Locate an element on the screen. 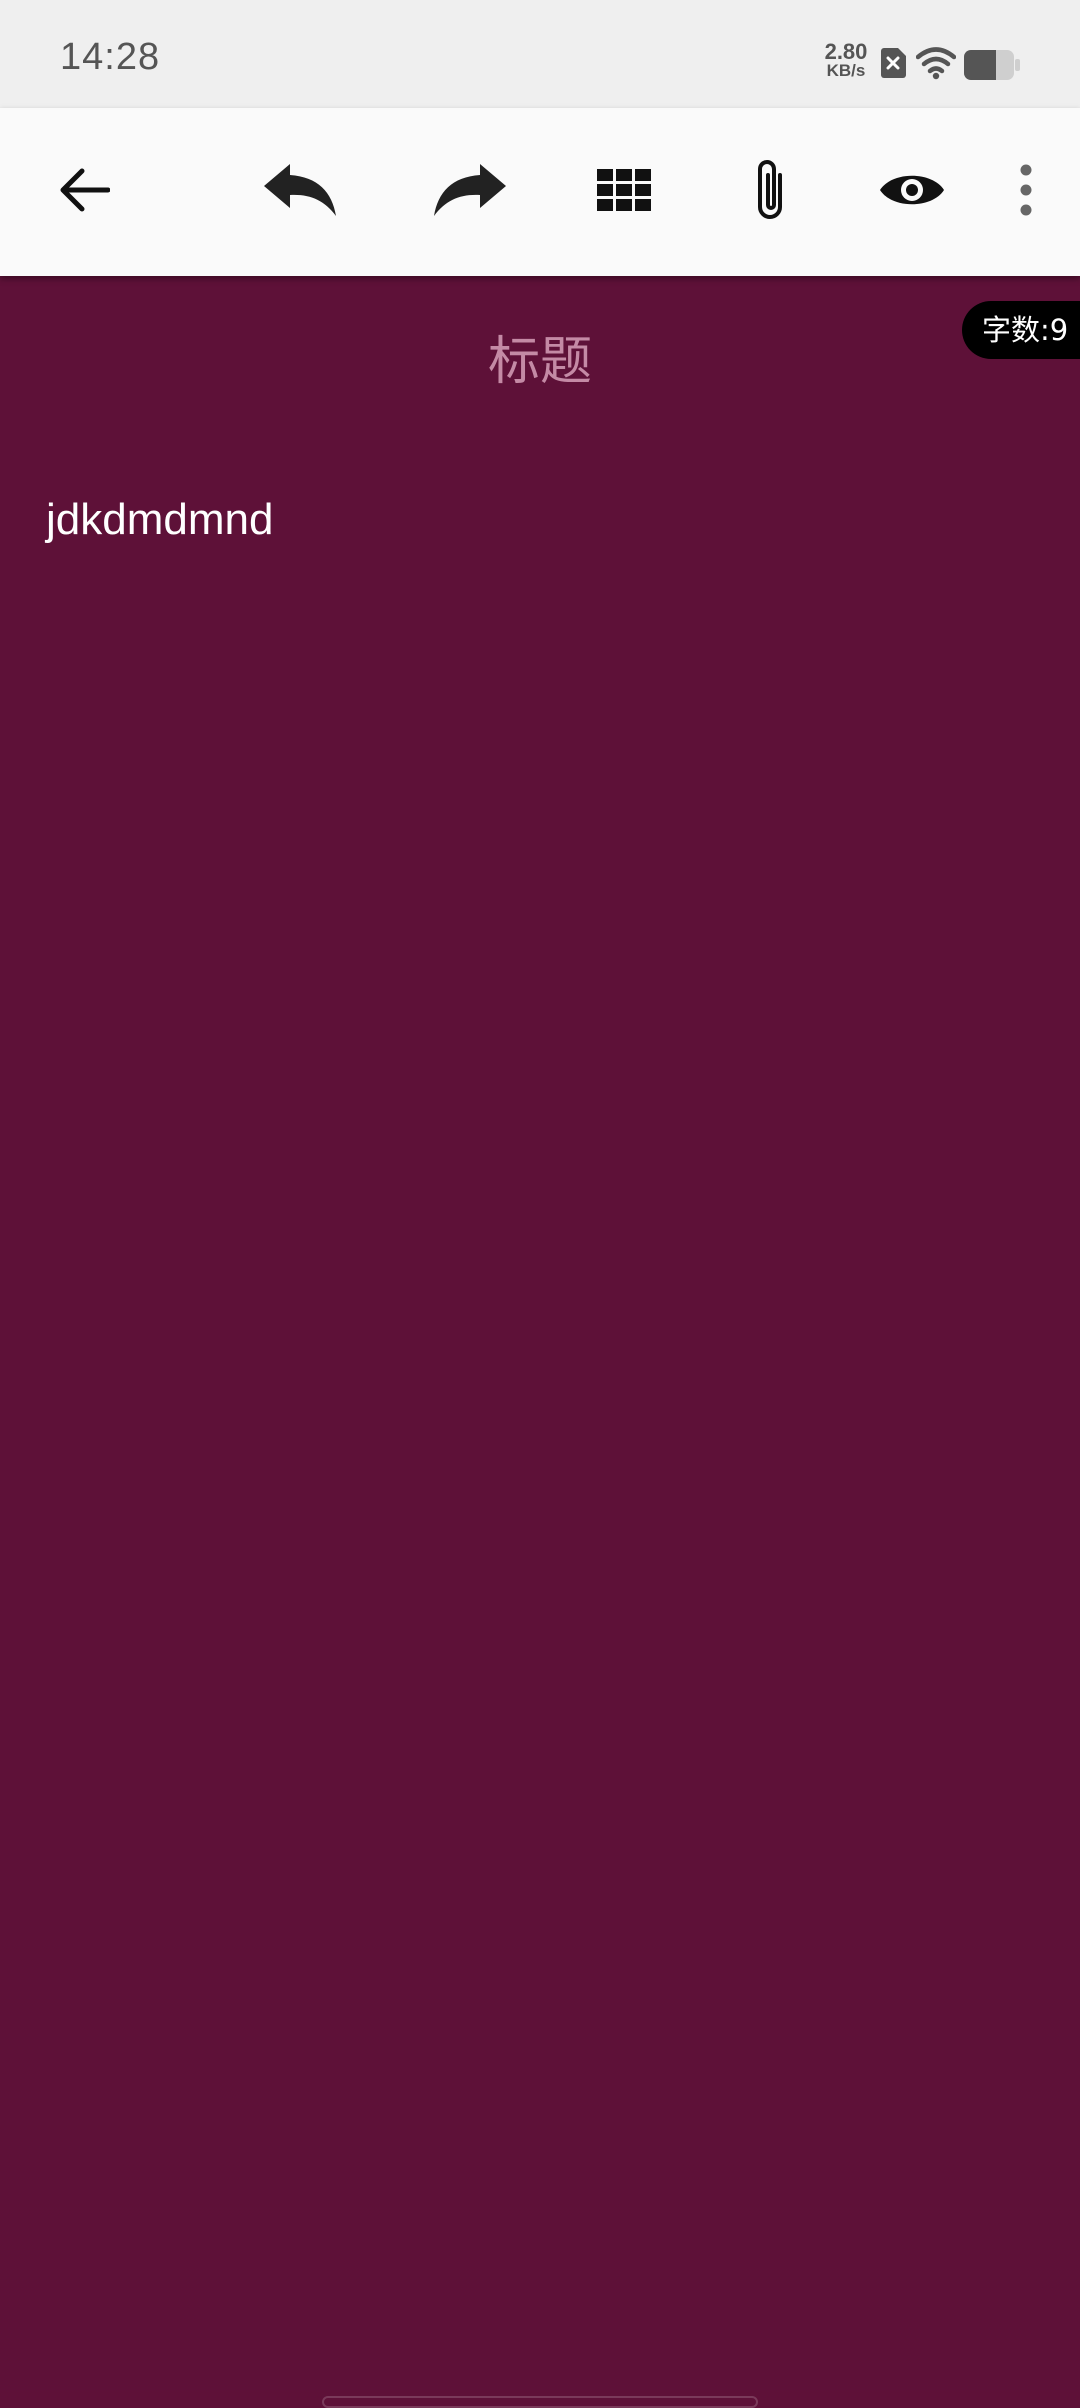 The height and width of the screenshot is (2408, 1080). grid-icon is located at coordinates (624, 192).